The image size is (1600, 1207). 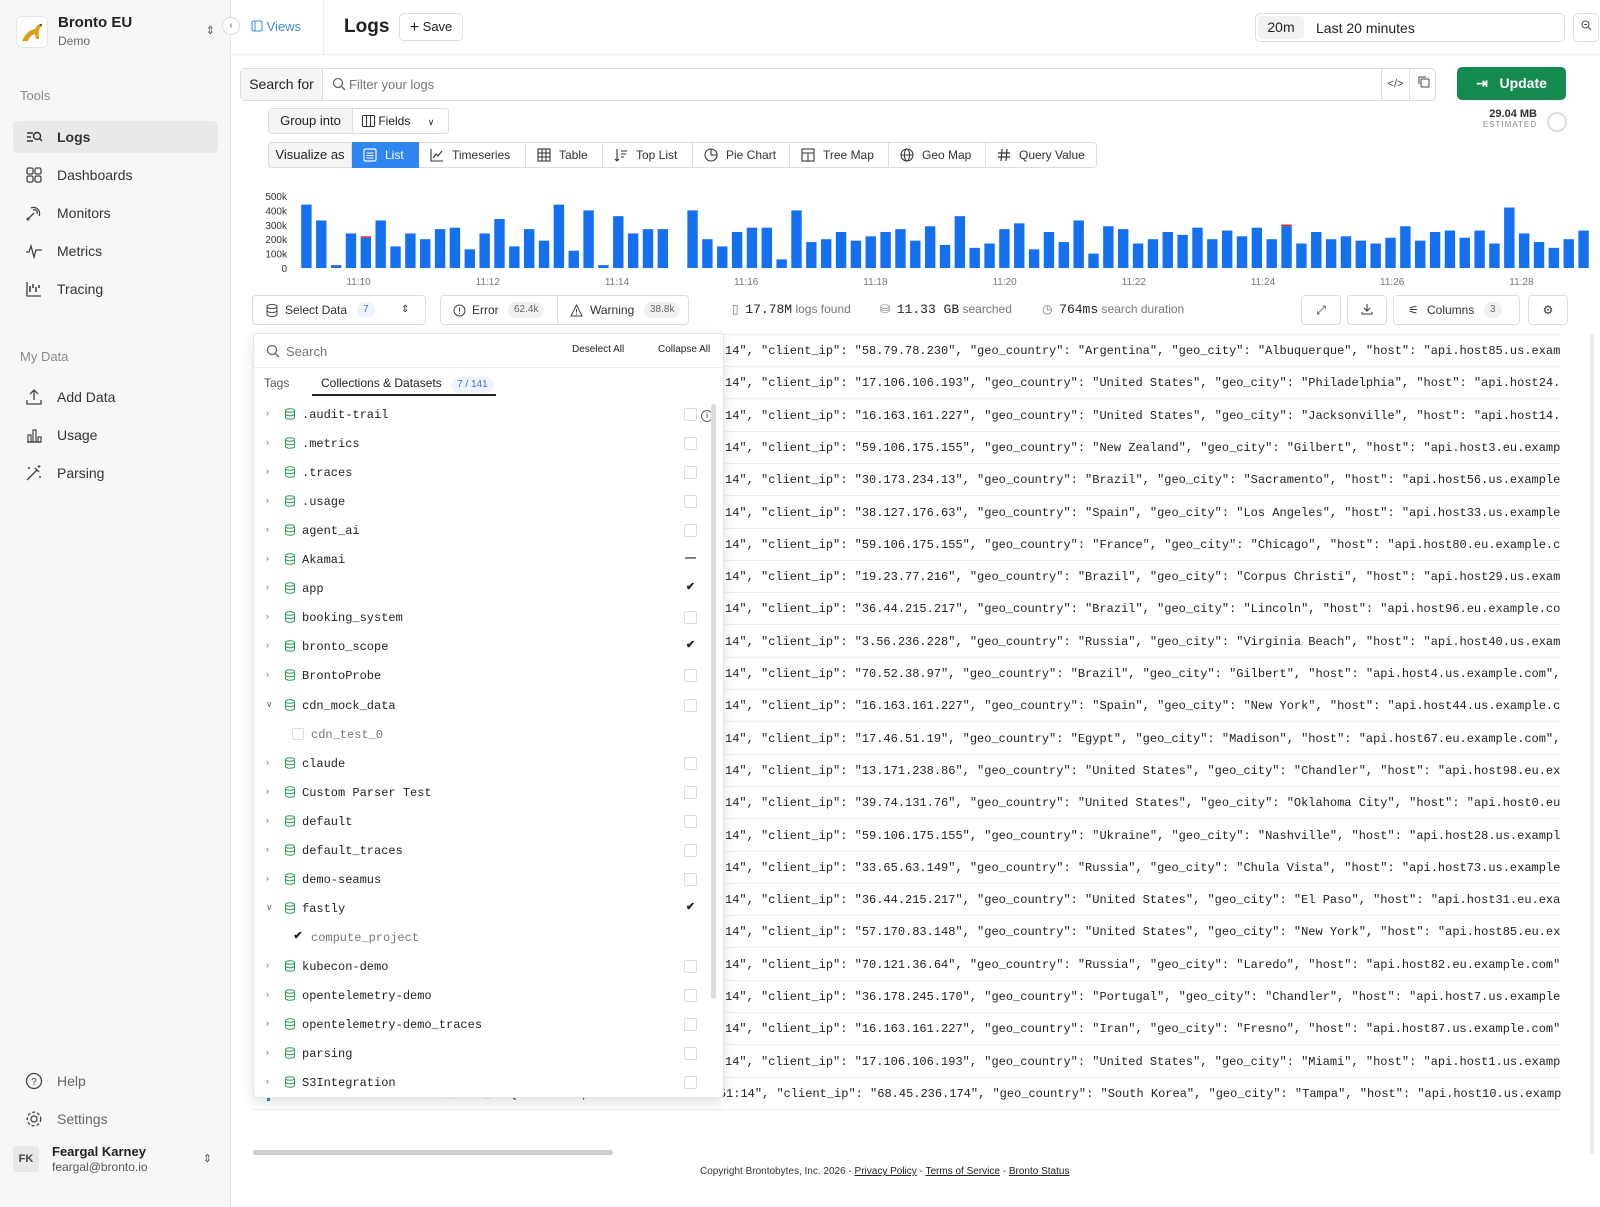 I want to click on dataset-item: cdn_test_0, so click(x=483, y=734).